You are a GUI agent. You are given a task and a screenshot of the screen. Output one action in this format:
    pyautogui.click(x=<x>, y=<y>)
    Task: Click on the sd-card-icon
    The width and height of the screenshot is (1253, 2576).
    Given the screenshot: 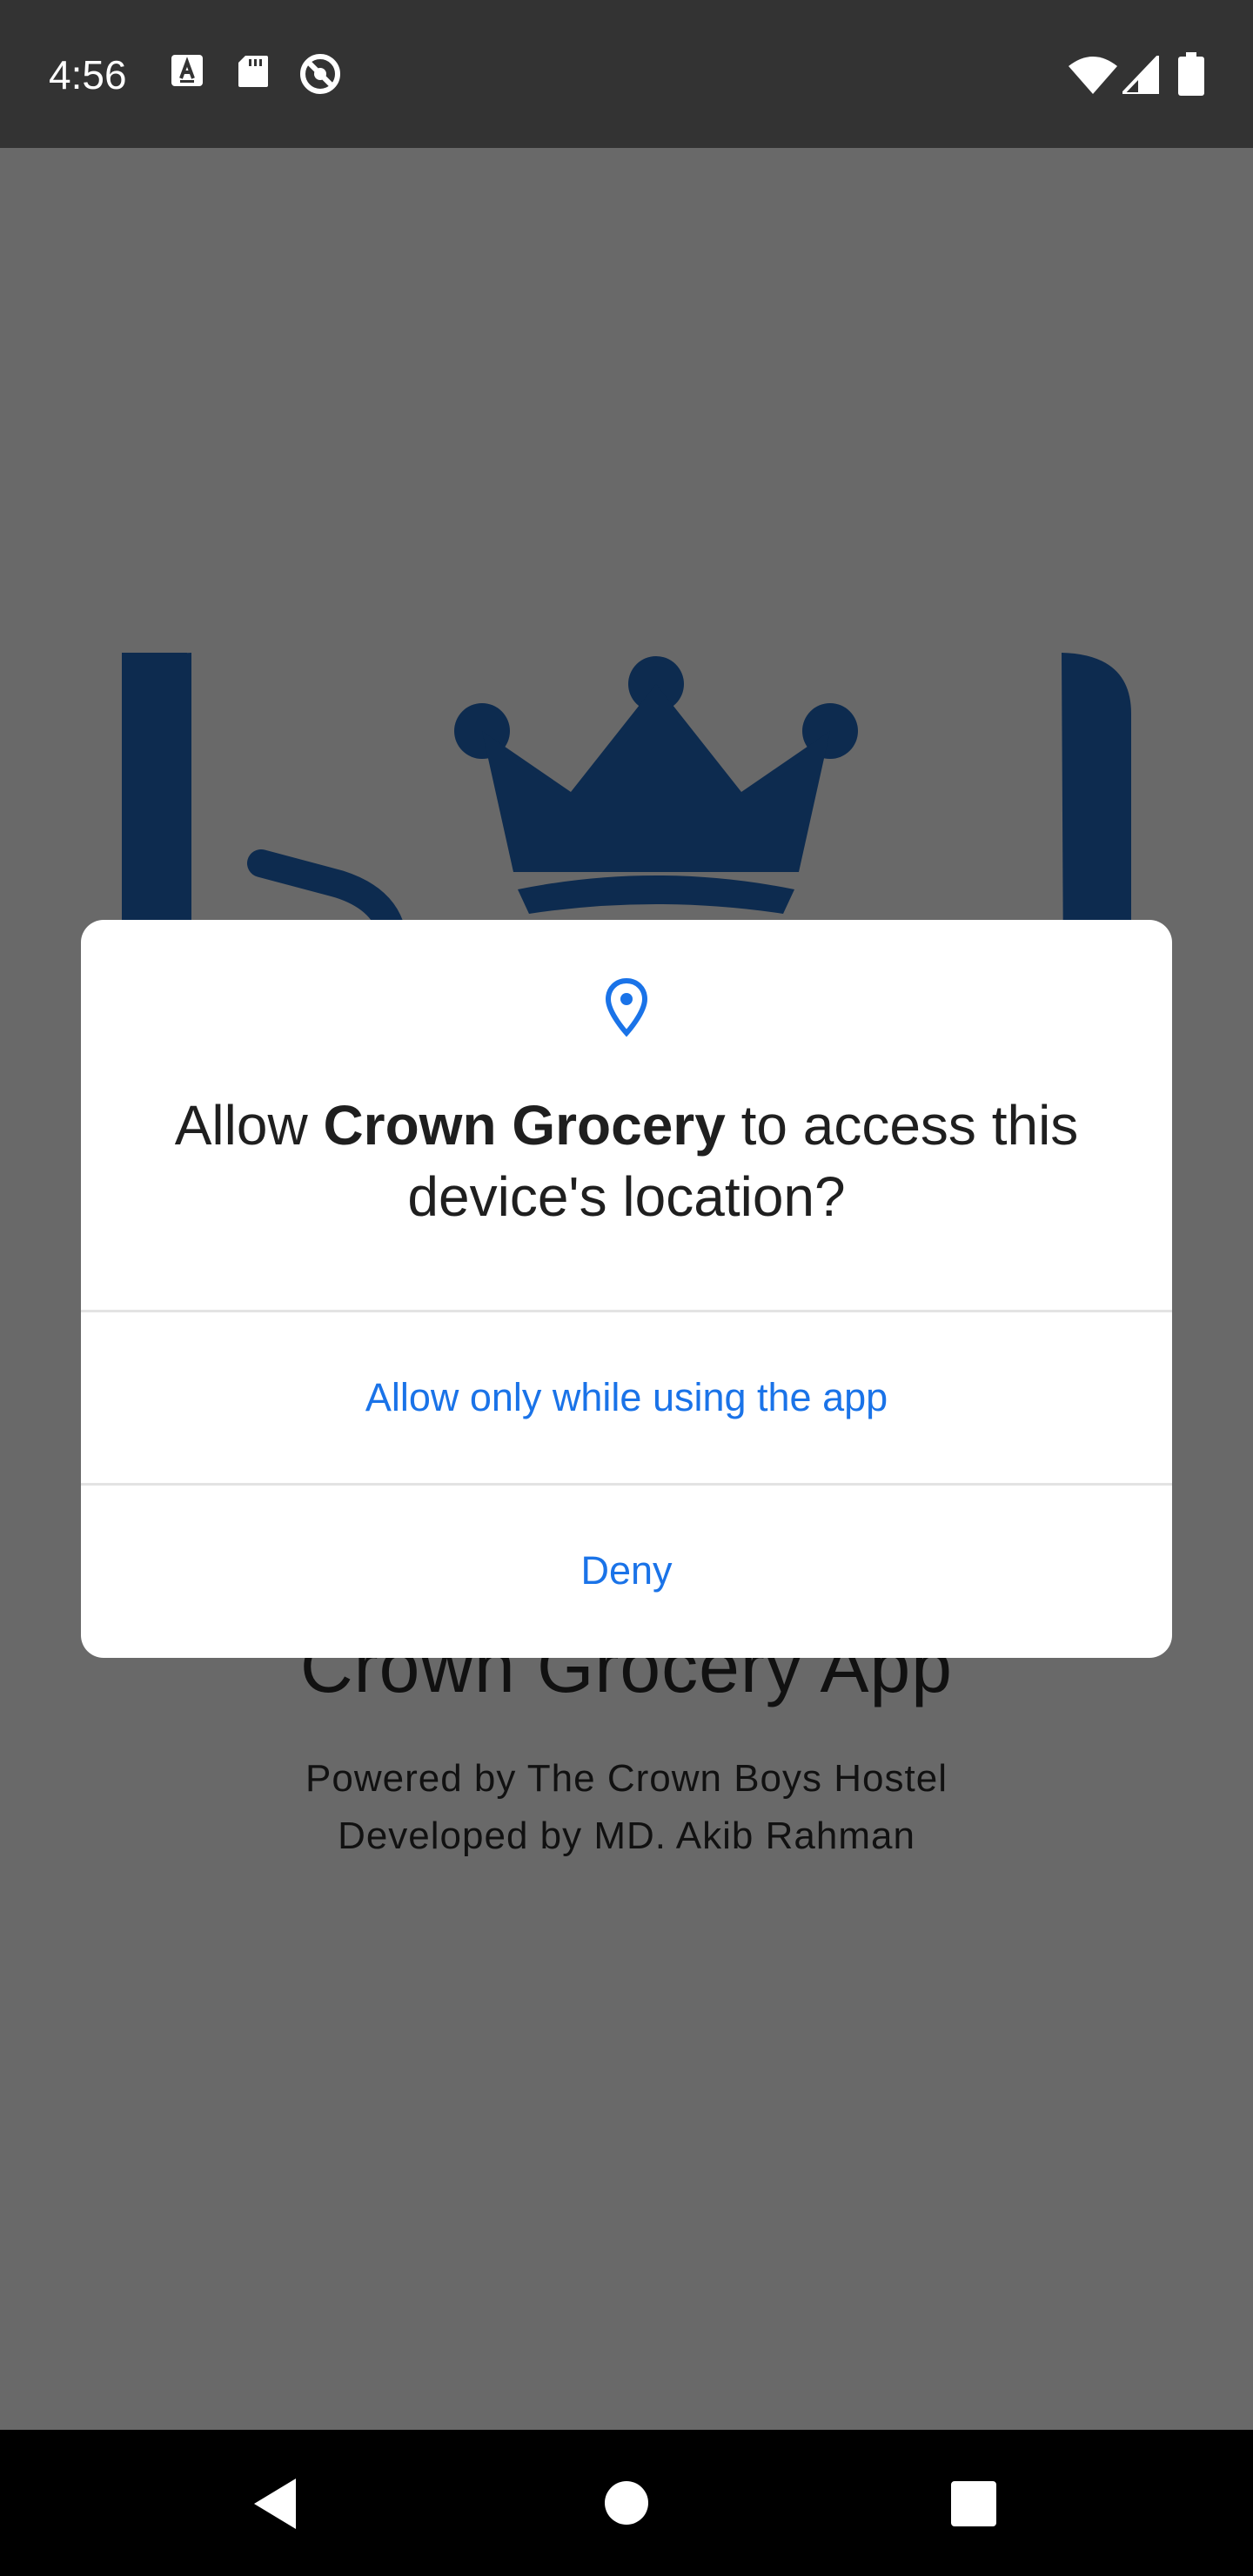 What is the action you would take?
    pyautogui.click(x=253, y=71)
    